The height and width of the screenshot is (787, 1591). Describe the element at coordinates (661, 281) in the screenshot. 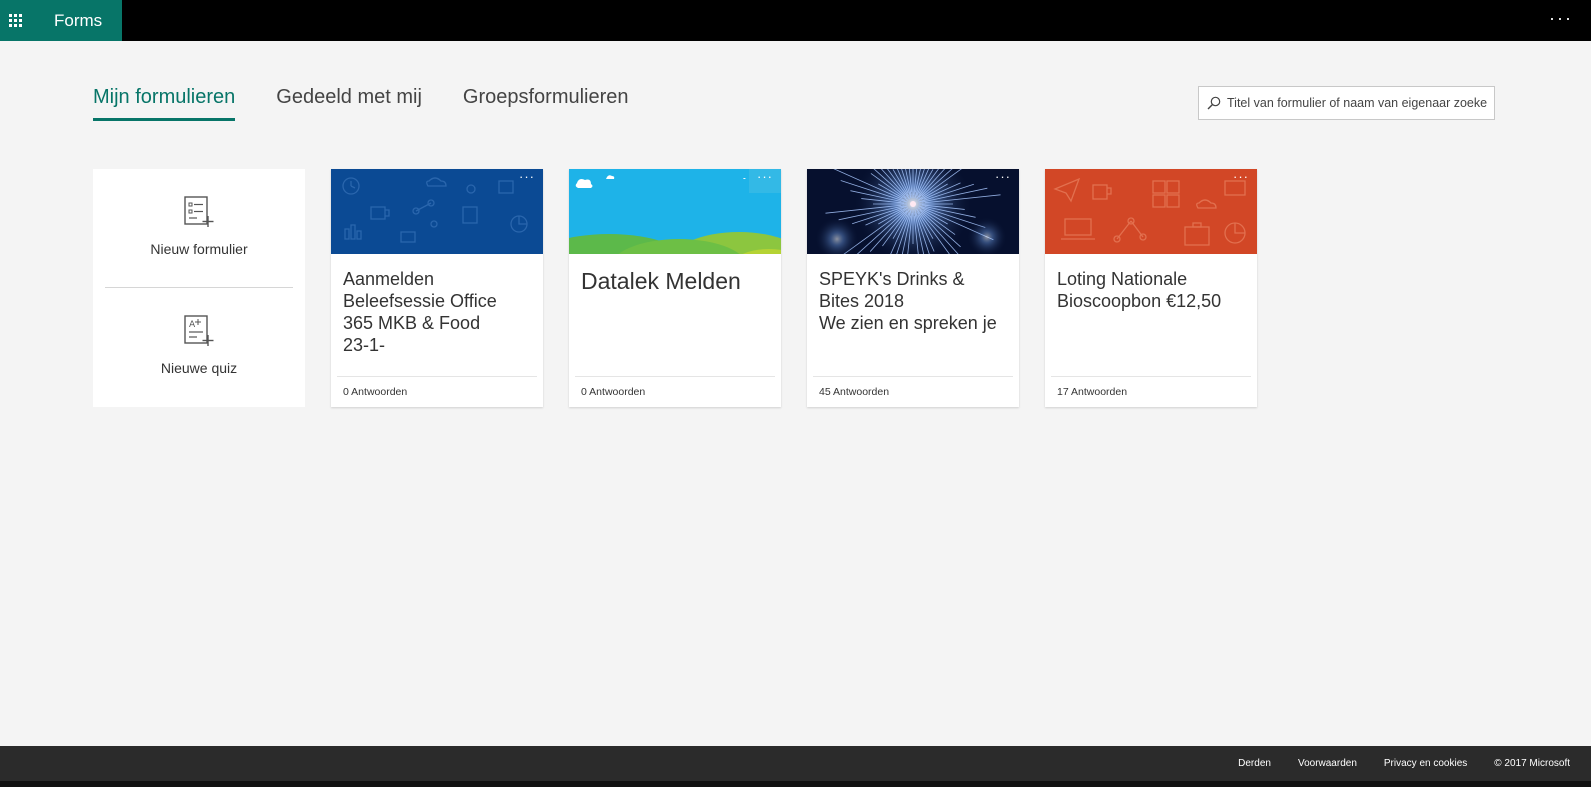

I see `card-title: Datalek Melden` at that location.